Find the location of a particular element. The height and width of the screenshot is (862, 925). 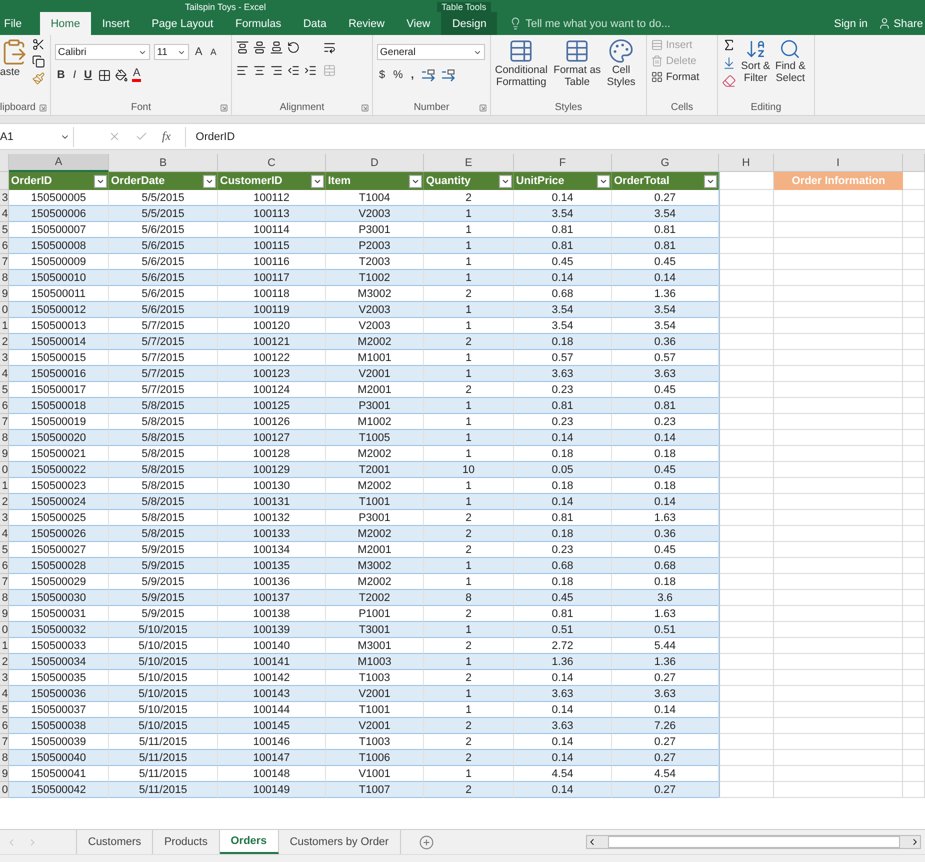

copy-icon is located at coordinates (38, 61).